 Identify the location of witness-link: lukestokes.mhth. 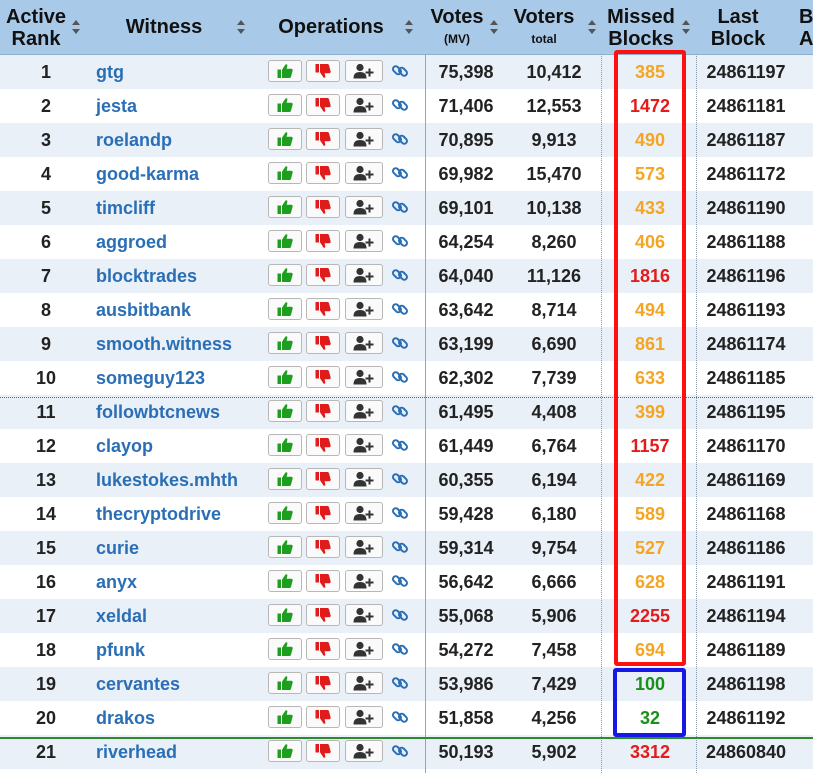
(181, 480).